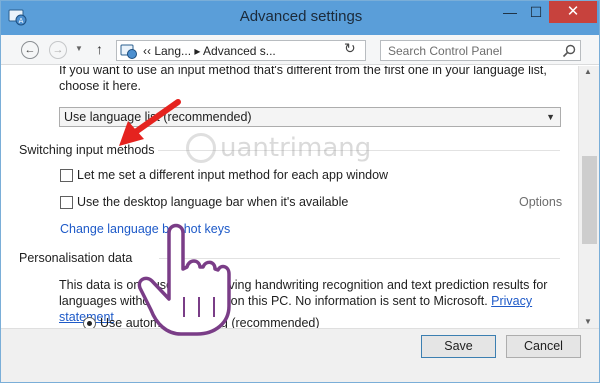  Describe the element at coordinates (510, 12) in the screenshot. I see `minimize-button: —` at that location.